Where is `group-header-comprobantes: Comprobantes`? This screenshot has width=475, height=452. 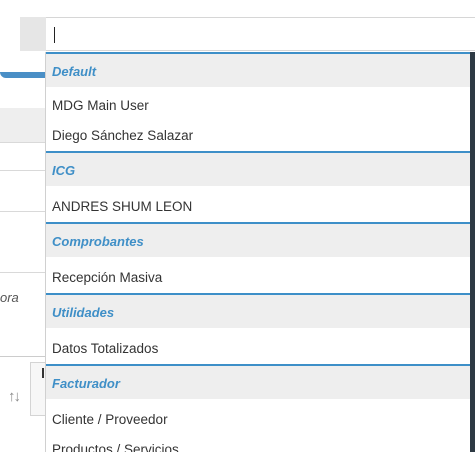
group-header-comprobantes: Comprobantes is located at coordinates (258, 239).